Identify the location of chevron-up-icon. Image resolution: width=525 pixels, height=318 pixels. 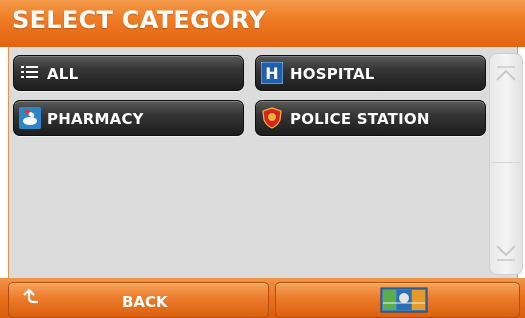
(506, 73).